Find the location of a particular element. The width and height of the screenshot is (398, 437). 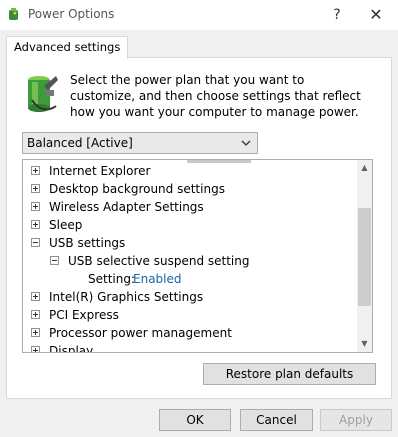

scroll-down-icon: ▼ is located at coordinates (364, 344).